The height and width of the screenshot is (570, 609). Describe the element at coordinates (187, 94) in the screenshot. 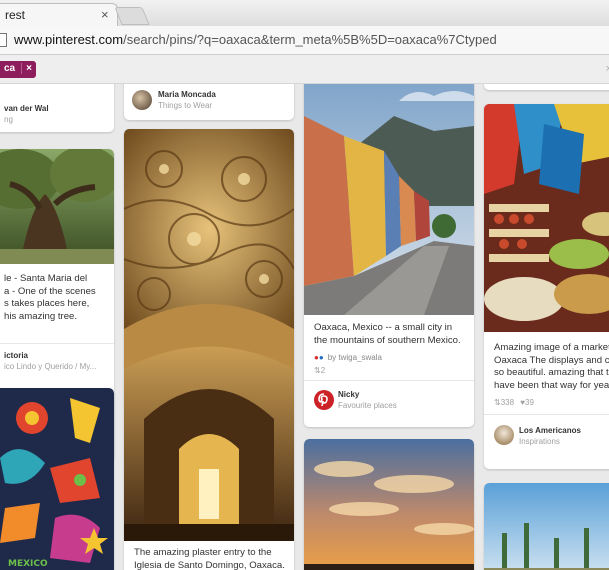

I see `pinner-name: Maria Moncada` at that location.